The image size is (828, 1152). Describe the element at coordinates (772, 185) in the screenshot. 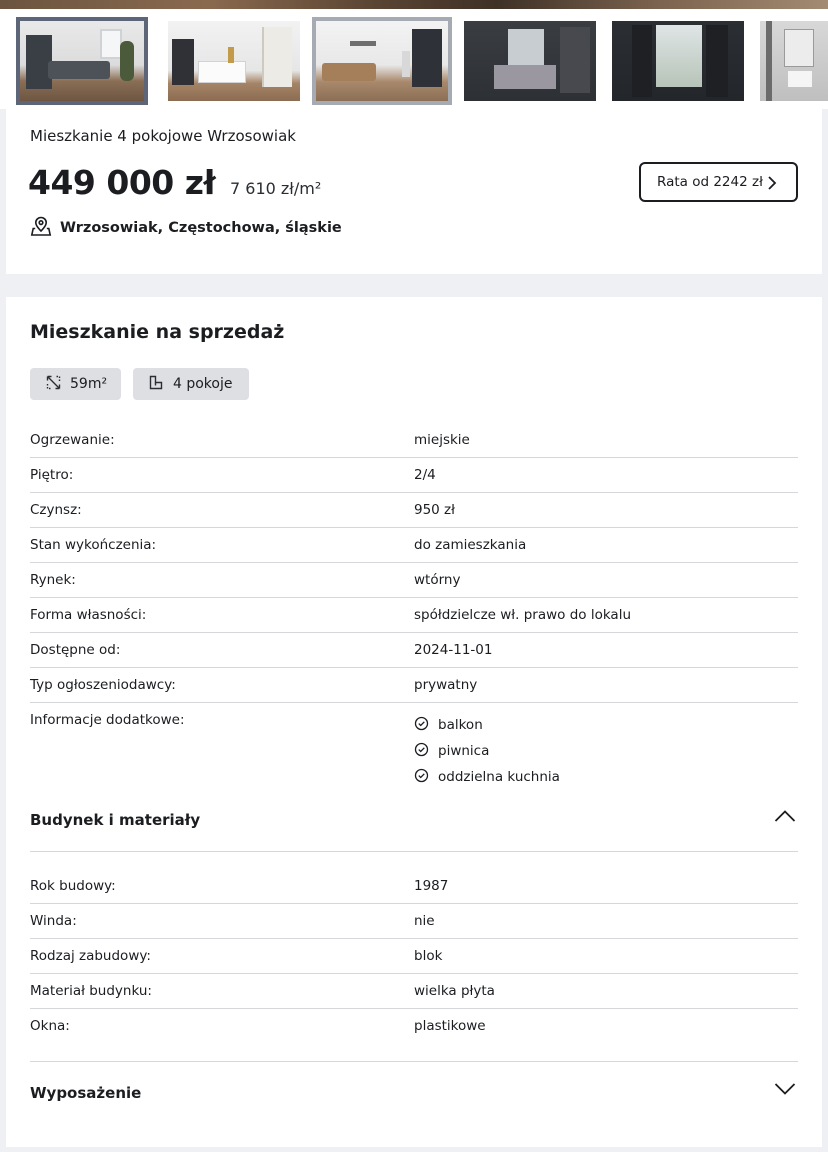

I see `chevron-right-icon` at that location.